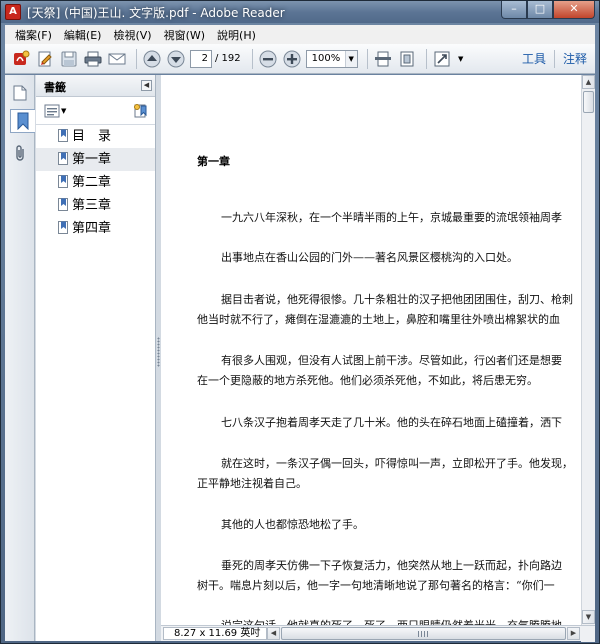 The width and height of the screenshot is (600, 644). I want to click on bookmark-icon, so click(23, 121).